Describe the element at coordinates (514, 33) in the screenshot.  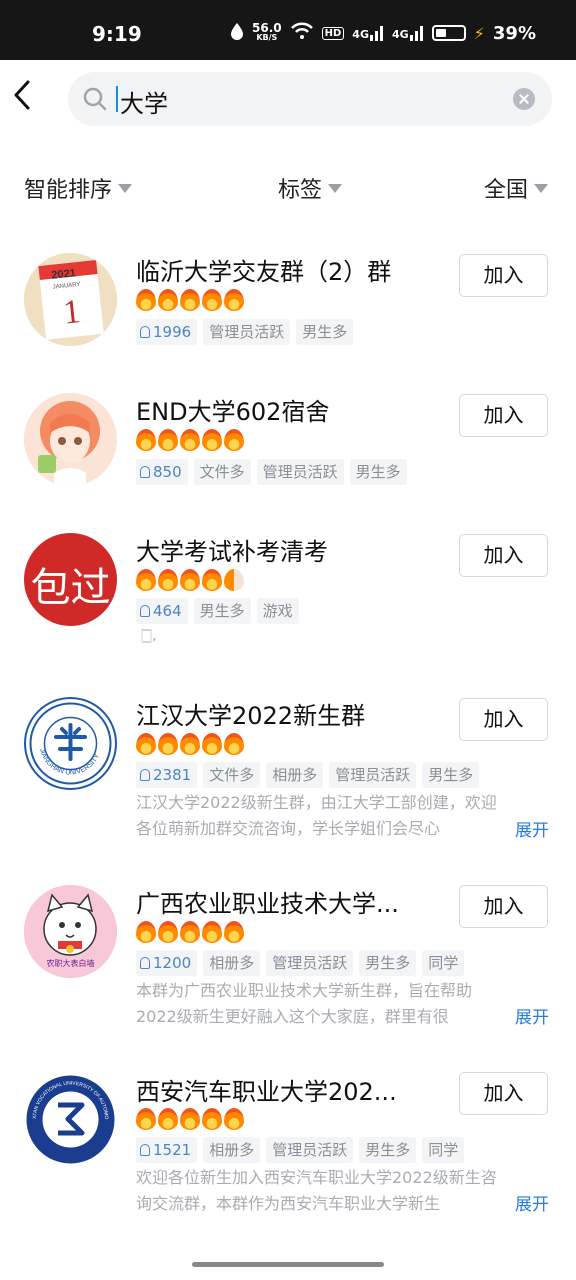
I see `battery-percent: 39%` at that location.